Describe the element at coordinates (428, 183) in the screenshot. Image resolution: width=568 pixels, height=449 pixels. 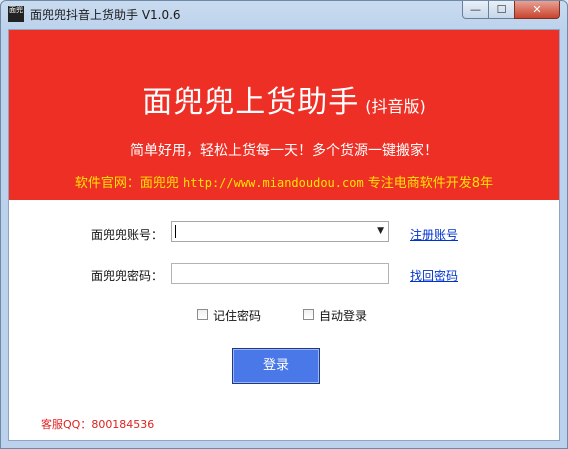
I see `website-suffix: 专注电商软件开发8年` at that location.